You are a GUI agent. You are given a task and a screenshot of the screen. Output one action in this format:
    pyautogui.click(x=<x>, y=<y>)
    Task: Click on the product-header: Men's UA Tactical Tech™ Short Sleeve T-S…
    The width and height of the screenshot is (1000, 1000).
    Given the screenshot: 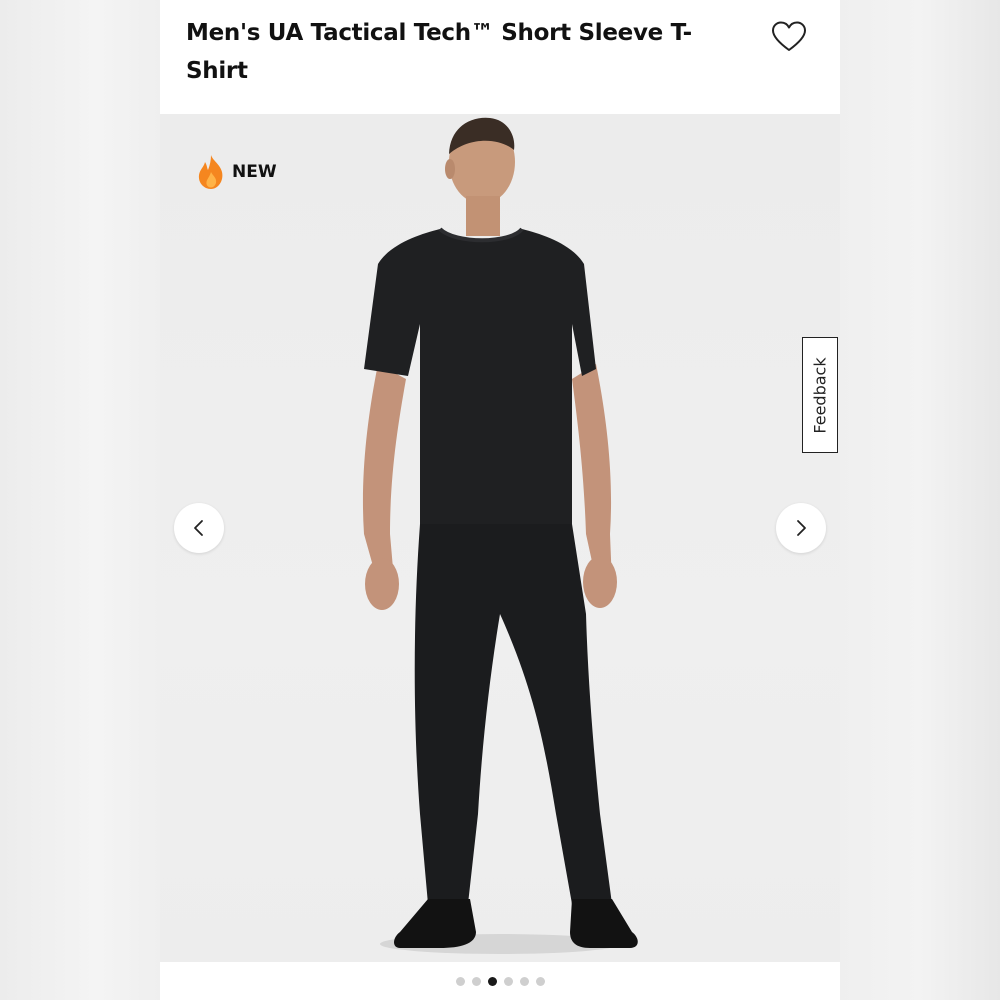 What is the action you would take?
    pyautogui.click(x=500, y=57)
    